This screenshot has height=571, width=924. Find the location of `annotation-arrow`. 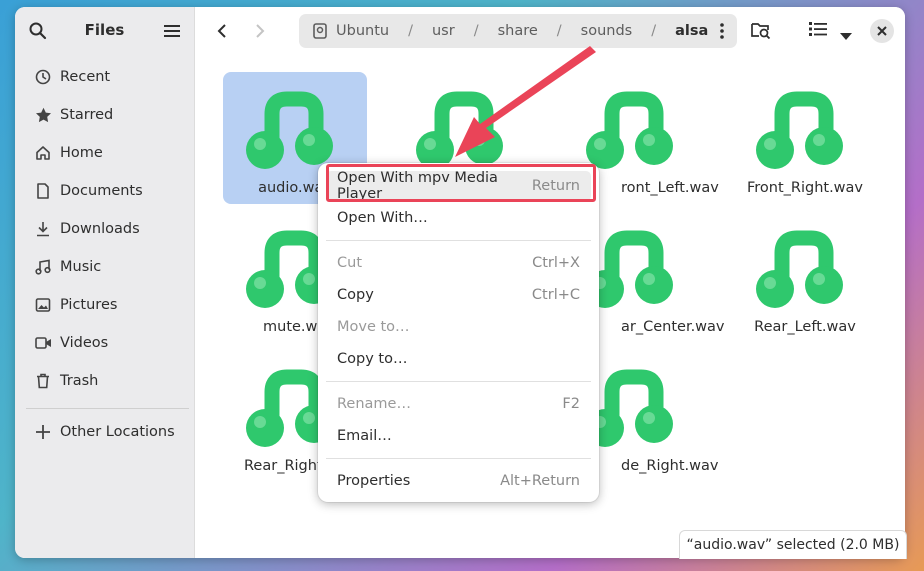

annotation-arrow is located at coordinates (525, 101).